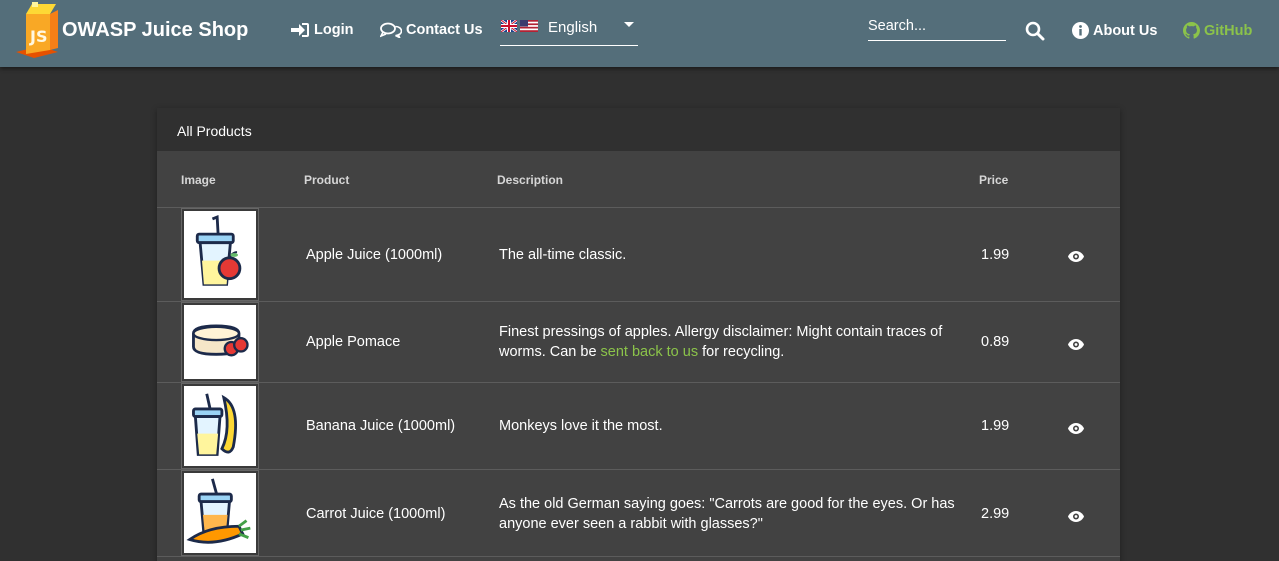  What do you see at coordinates (220, 342) in the screenshot?
I see `apple-pomace-image` at bounding box center [220, 342].